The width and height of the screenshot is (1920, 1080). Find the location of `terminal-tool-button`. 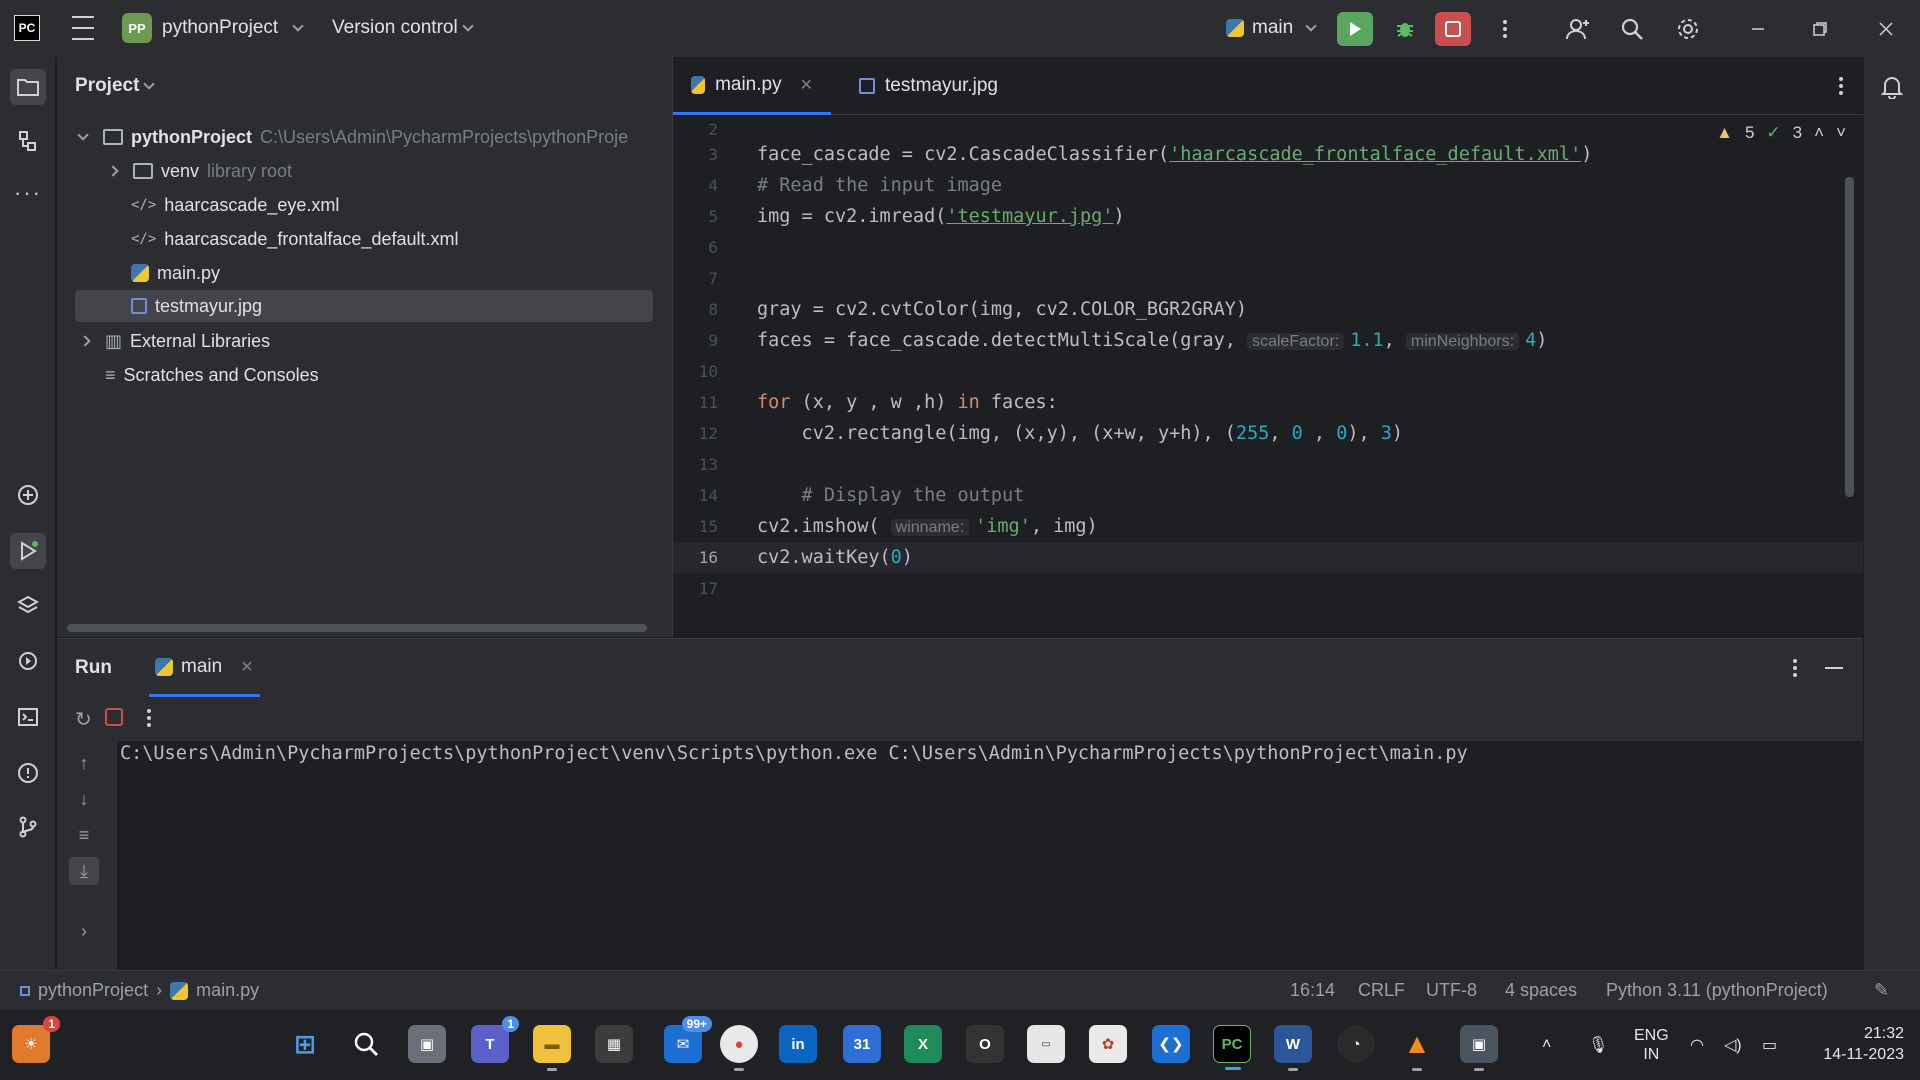

terminal-tool-button is located at coordinates (28, 717).